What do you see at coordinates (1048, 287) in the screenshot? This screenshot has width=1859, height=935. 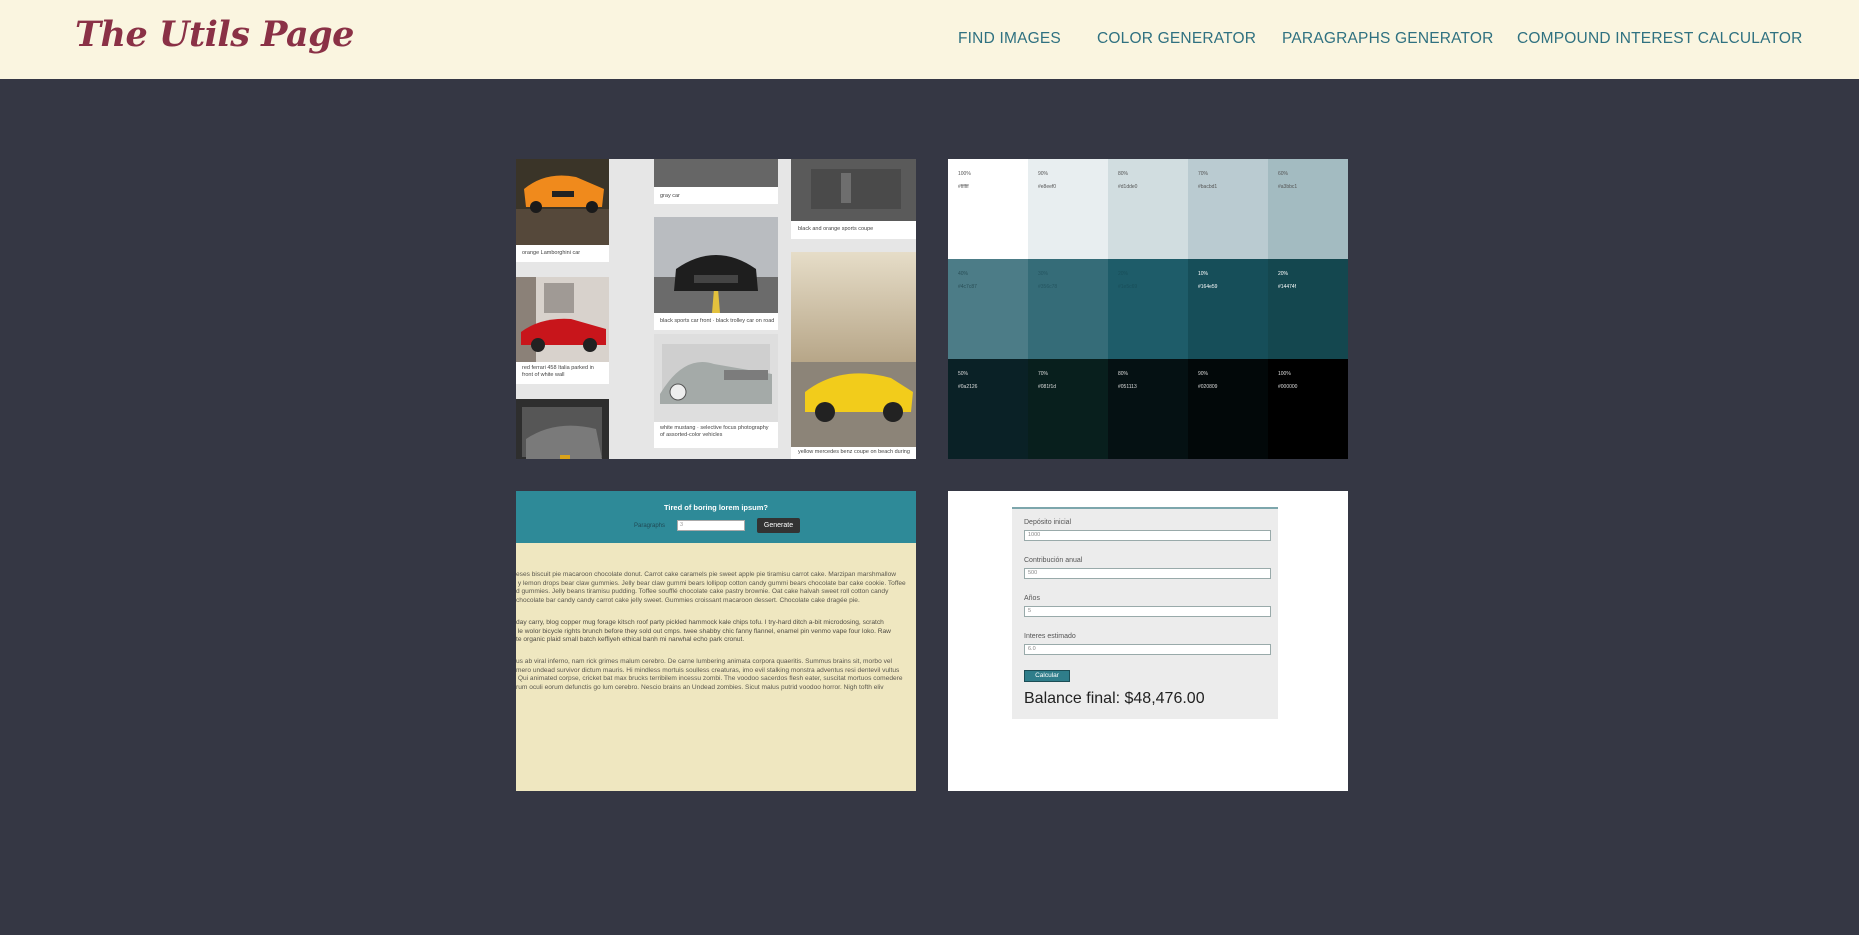 I see `swatch-hex: #356c78` at bounding box center [1048, 287].